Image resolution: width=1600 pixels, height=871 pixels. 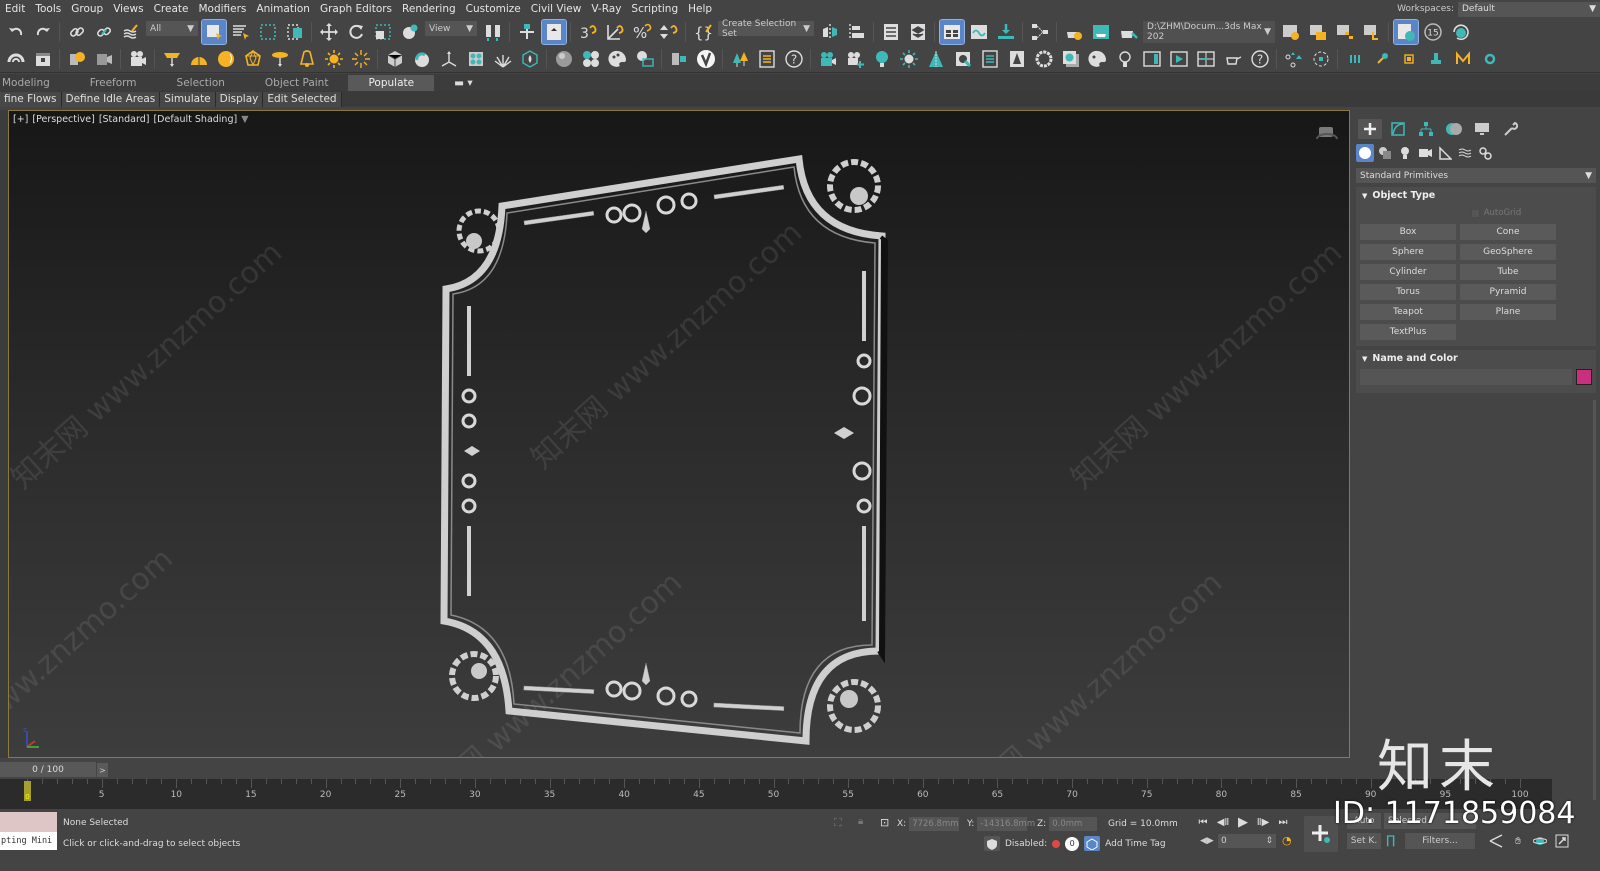 What do you see at coordinates (1321, 59) in the screenshot?
I see `target-align-icon` at bounding box center [1321, 59].